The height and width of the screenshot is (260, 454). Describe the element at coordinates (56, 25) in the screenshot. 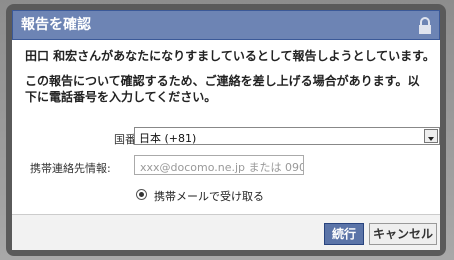

I see `dialog-title: 報告を確認` at that location.